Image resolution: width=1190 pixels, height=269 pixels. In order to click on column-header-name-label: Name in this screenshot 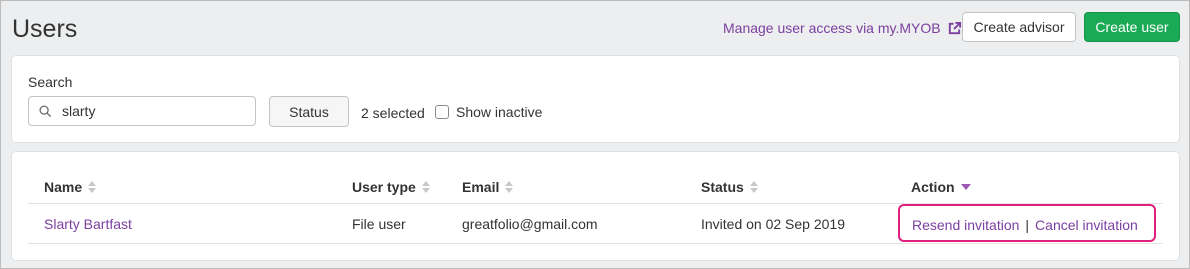, I will do `click(63, 187)`.